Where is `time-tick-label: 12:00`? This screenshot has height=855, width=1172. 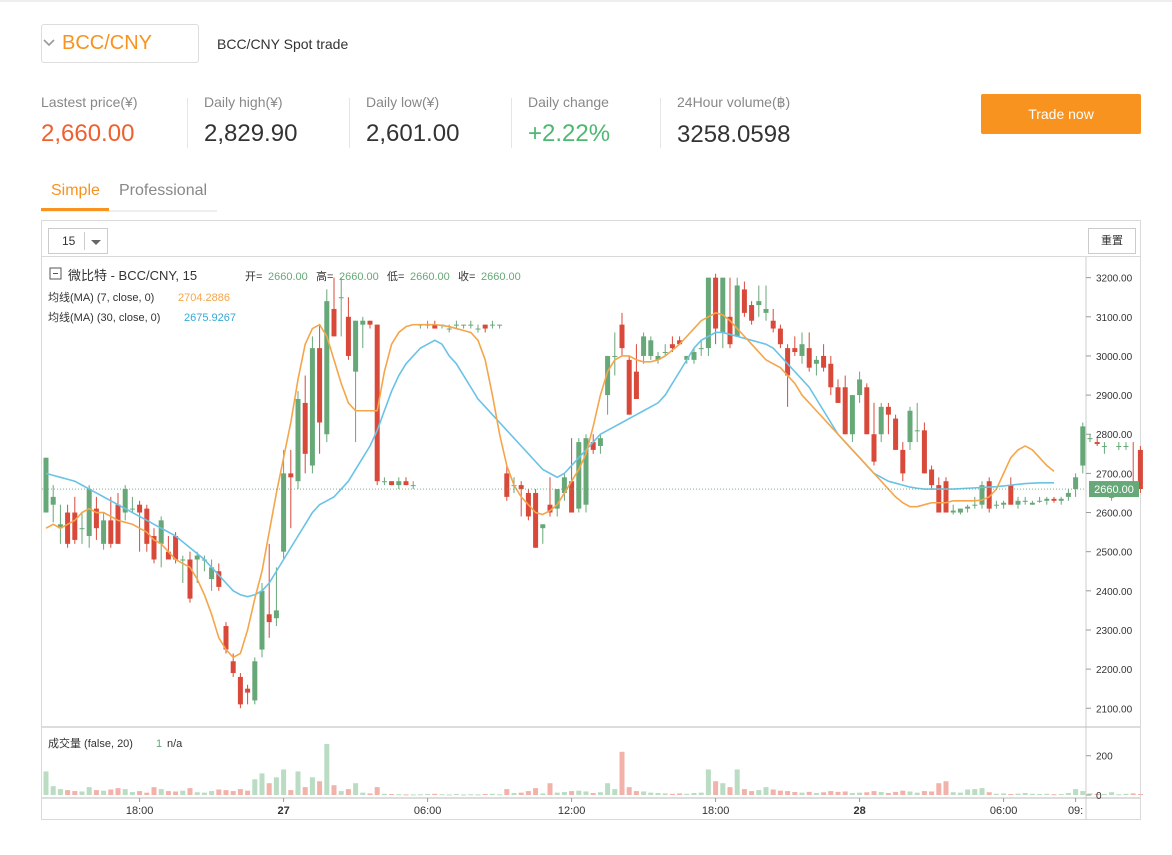
time-tick-label: 12:00 is located at coordinates (572, 811).